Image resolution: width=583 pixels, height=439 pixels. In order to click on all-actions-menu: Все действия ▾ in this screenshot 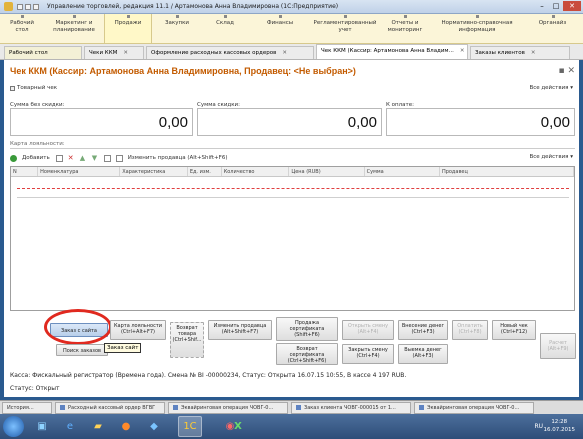, I will do `click(551, 88)`.